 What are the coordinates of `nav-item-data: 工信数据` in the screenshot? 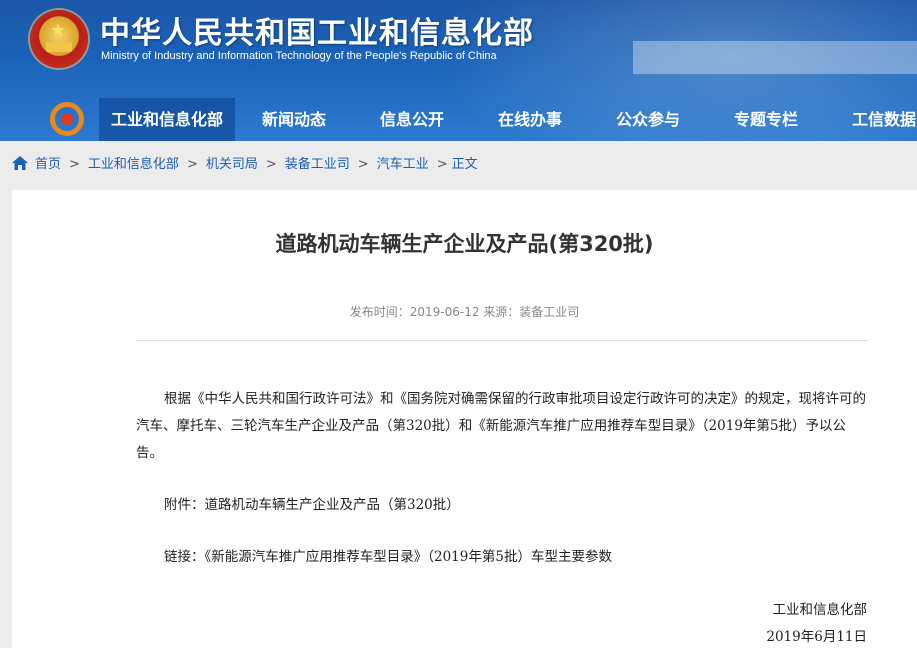 It's located at (884, 119).